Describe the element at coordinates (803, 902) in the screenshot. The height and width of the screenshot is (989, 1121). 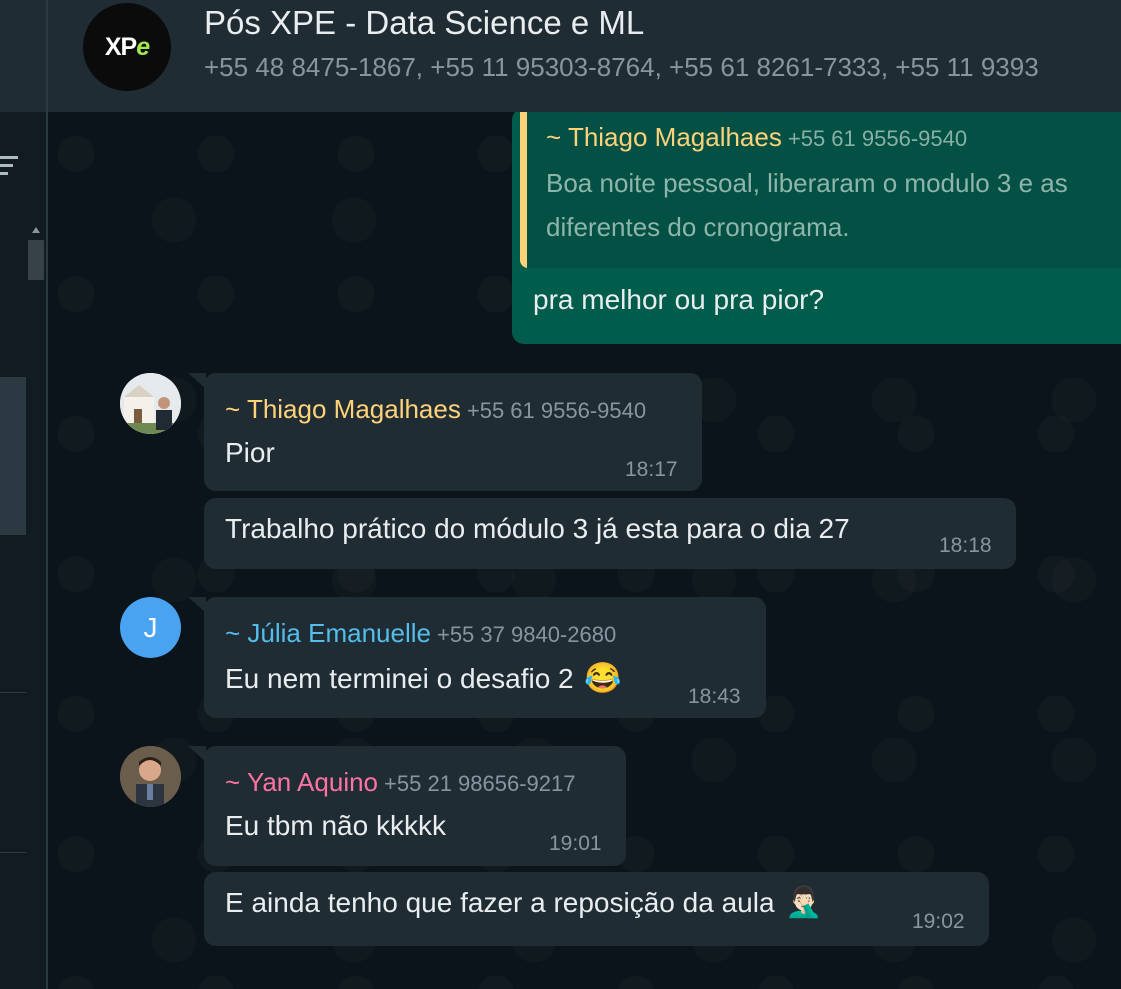
I see `facepalm-emoji-icon: 🤦🏻‍♂️` at that location.